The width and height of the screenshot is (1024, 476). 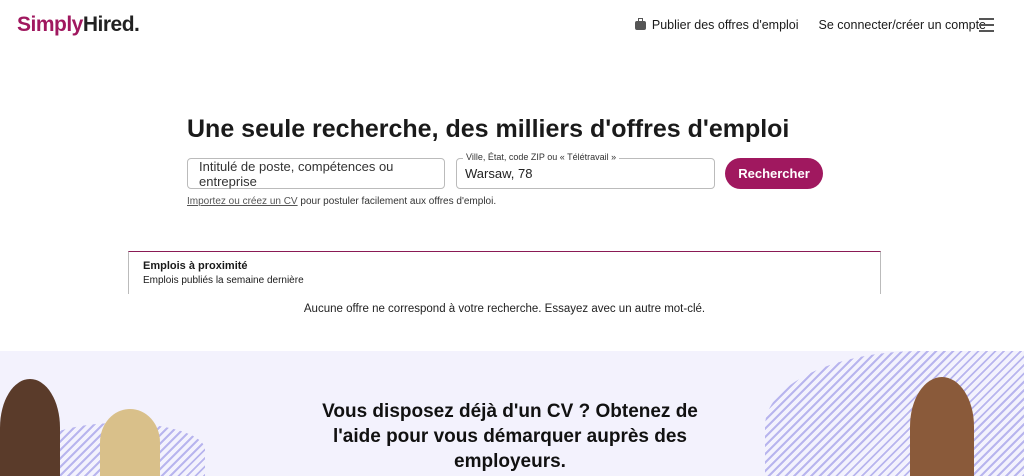 What do you see at coordinates (499, 173) in the screenshot?
I see `location-value: Warsaw, 78` at bounding box center [499, 173].